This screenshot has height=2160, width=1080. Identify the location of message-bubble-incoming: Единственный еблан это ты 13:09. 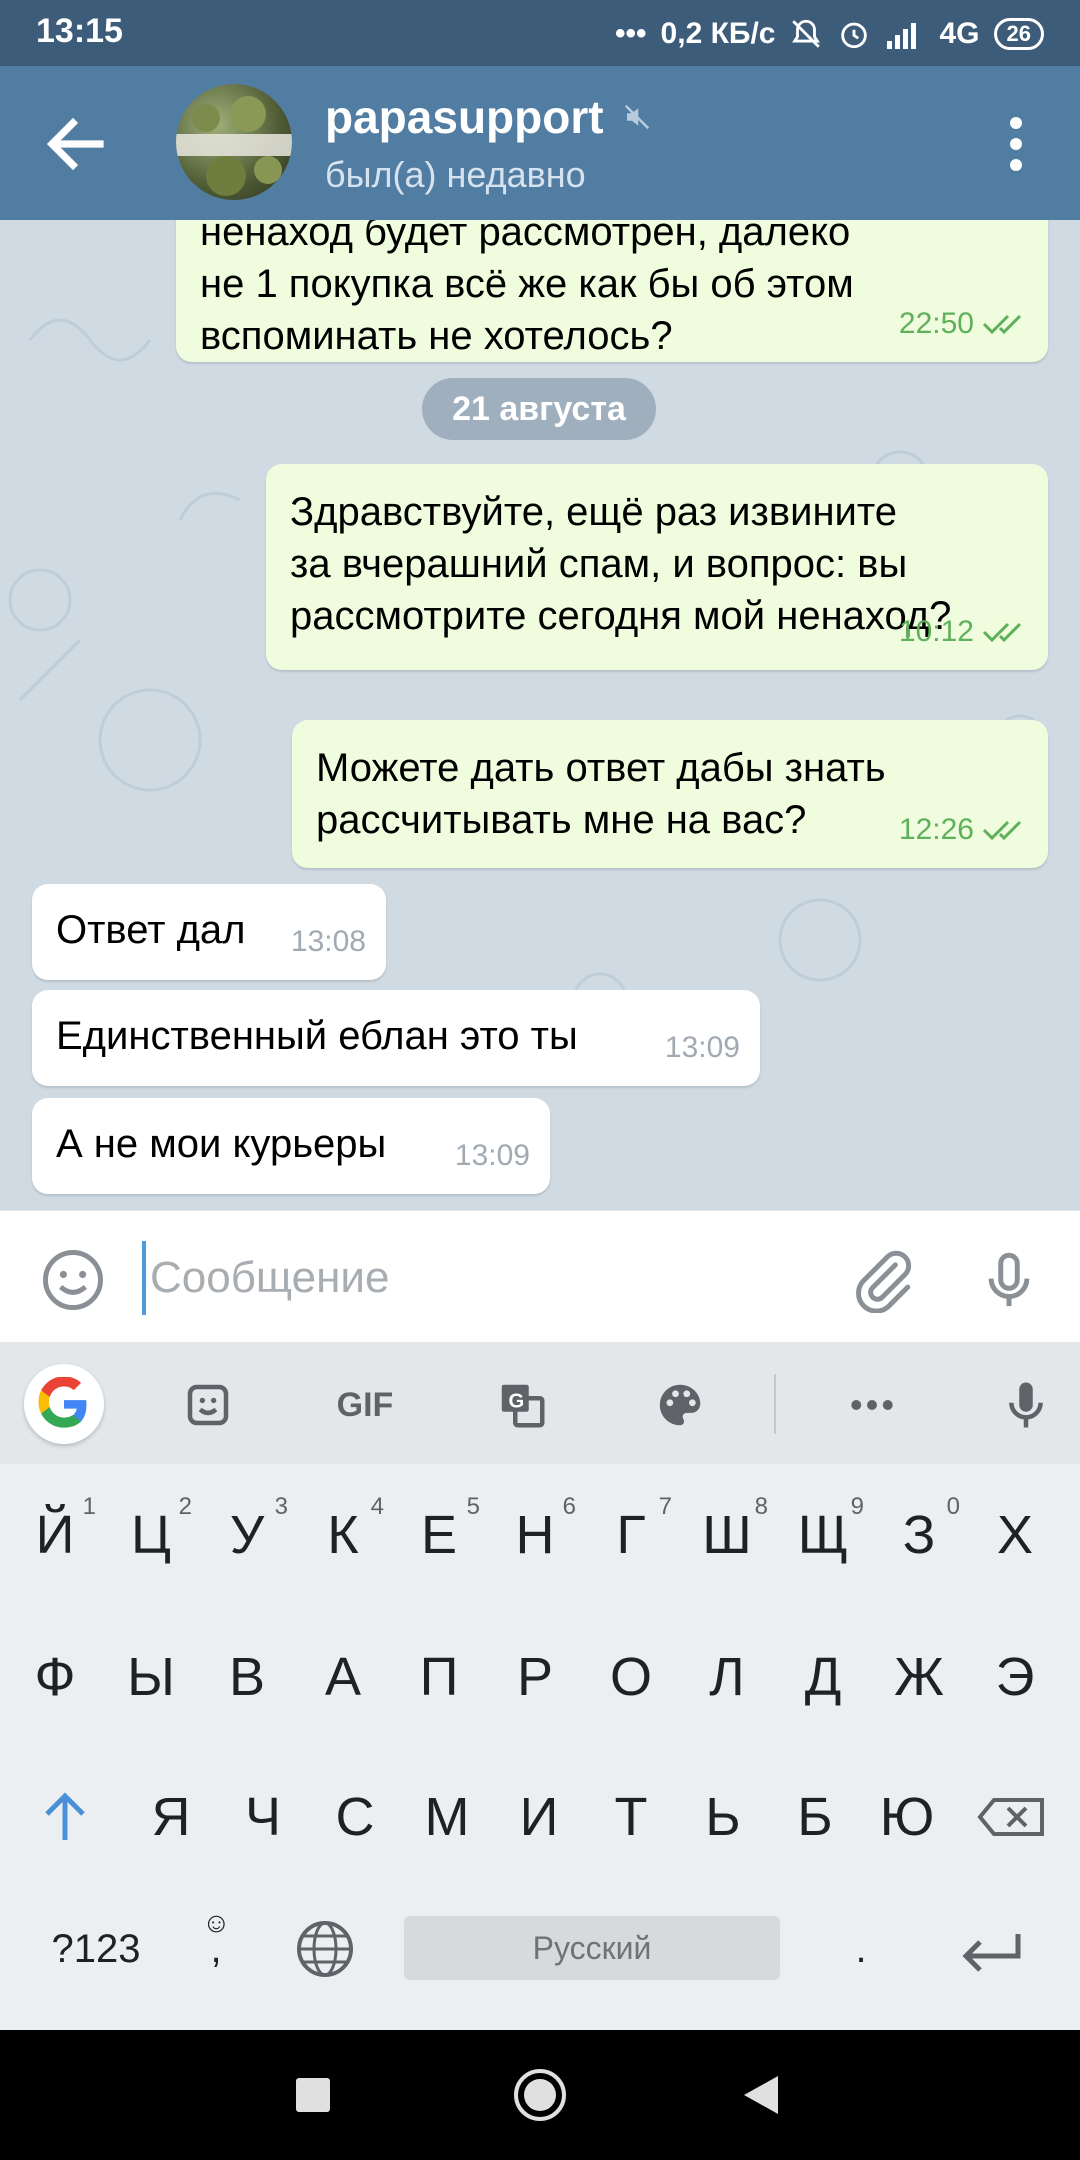
(396, 1038).